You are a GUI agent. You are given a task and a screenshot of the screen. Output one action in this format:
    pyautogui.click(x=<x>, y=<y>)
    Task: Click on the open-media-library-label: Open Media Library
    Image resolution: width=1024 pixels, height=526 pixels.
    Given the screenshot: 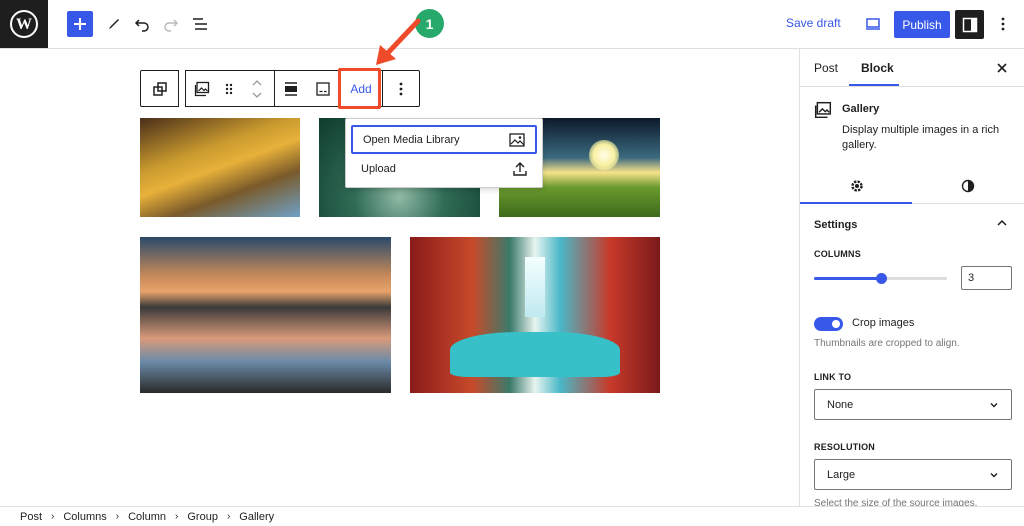 What is the action you would take?
    pyautogui.click(x=411, y=139)
    